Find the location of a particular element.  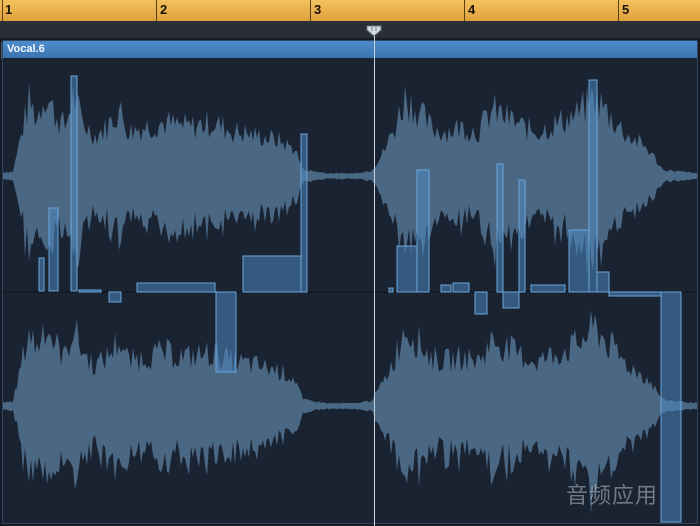

ruler-tick-strip is located at coordinates (350, 40).